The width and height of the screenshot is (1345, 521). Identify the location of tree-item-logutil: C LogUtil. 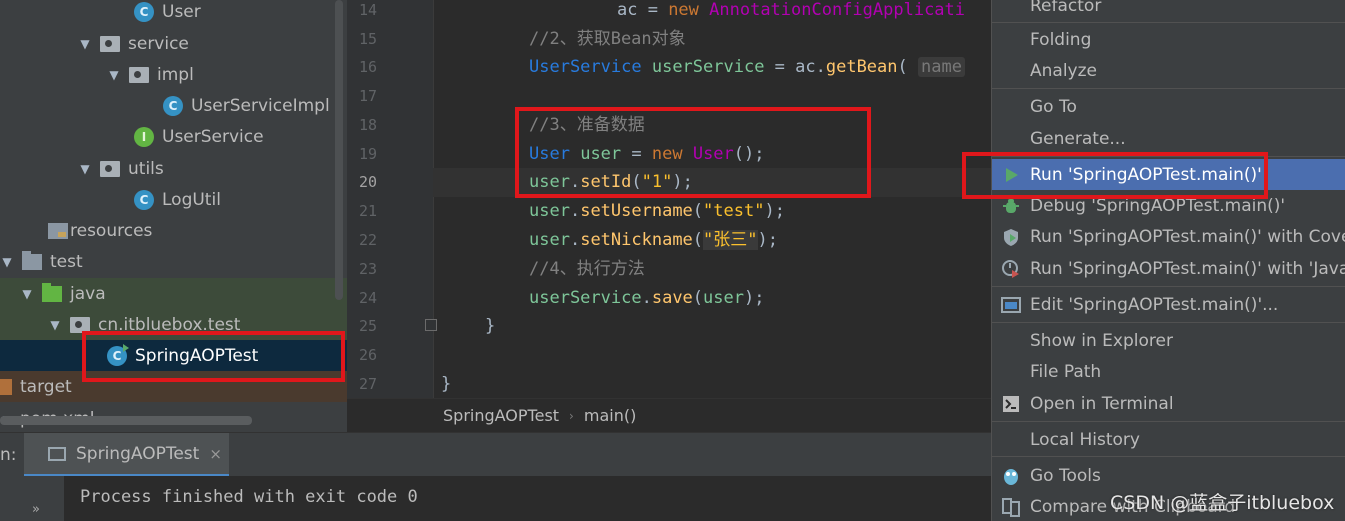
(173, 199).